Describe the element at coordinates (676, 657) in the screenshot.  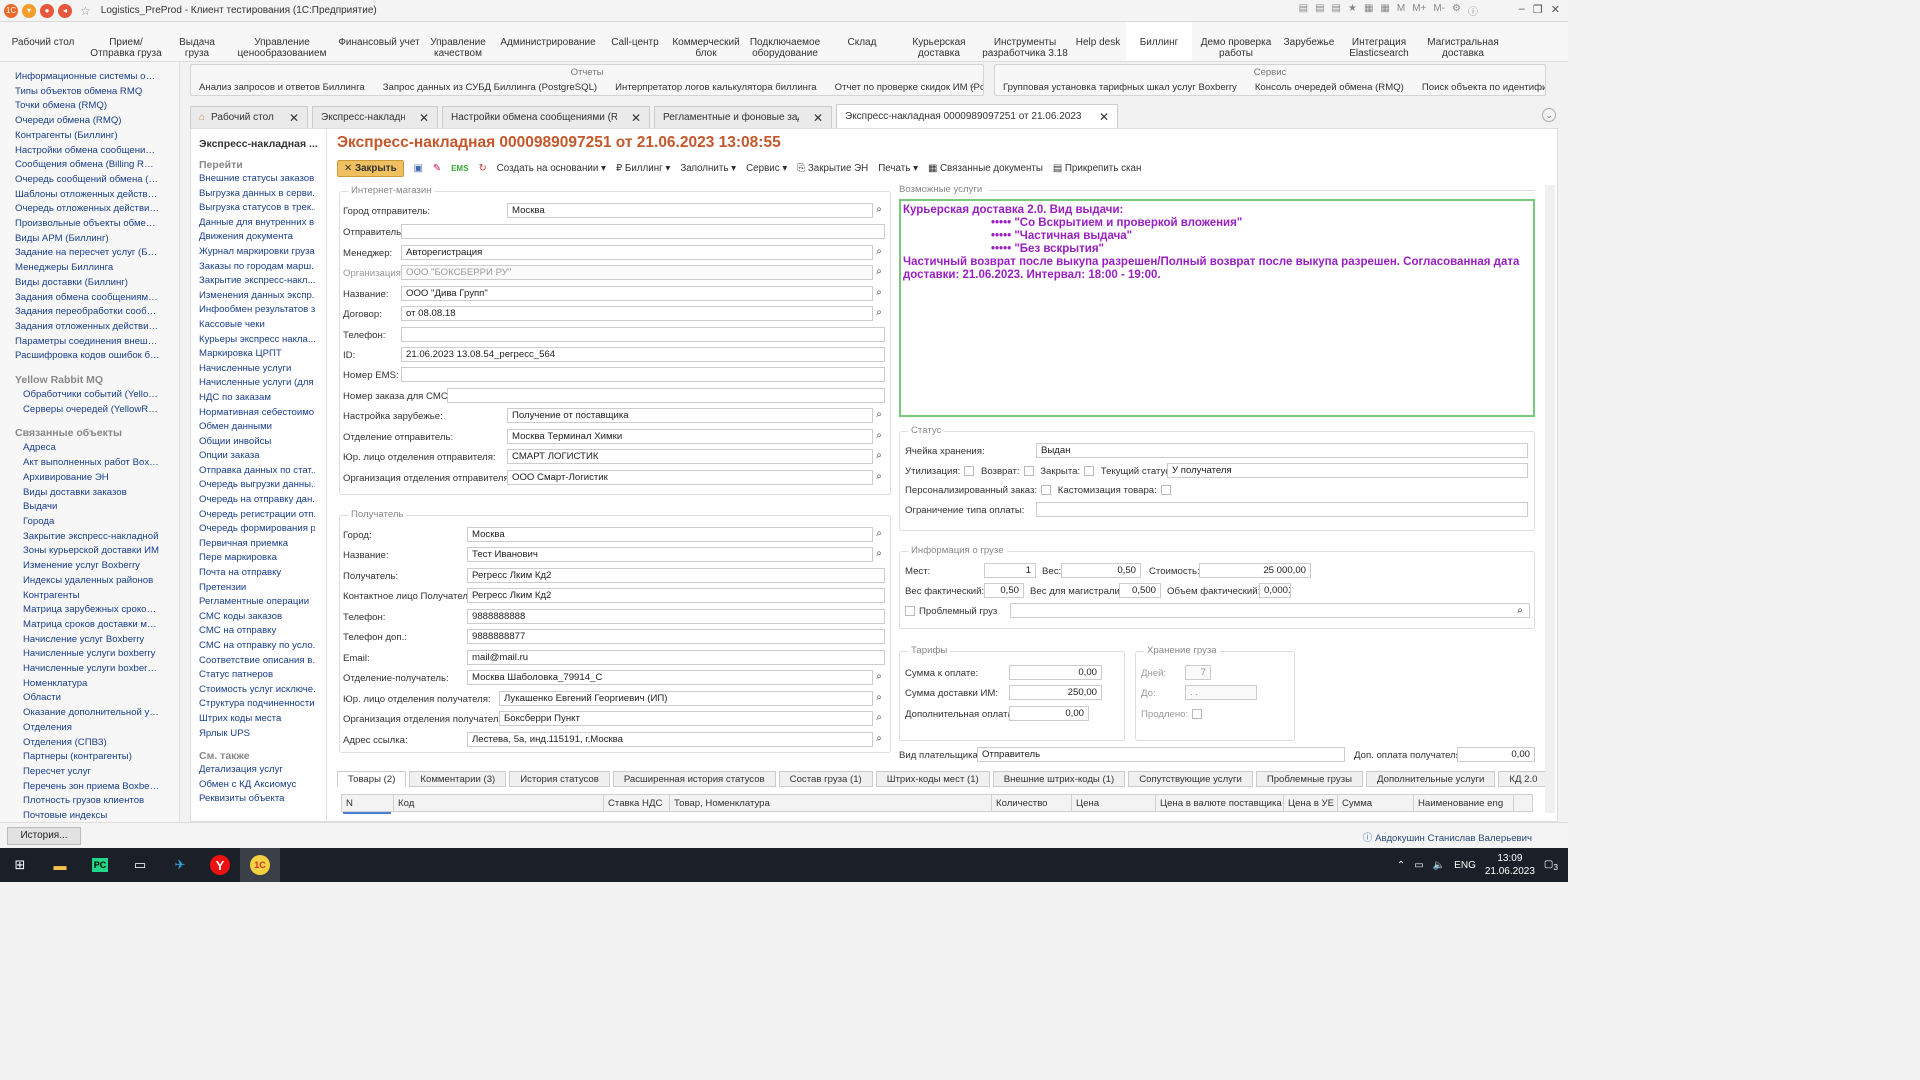
I see `field-input: mail@mail.ru` at that location.